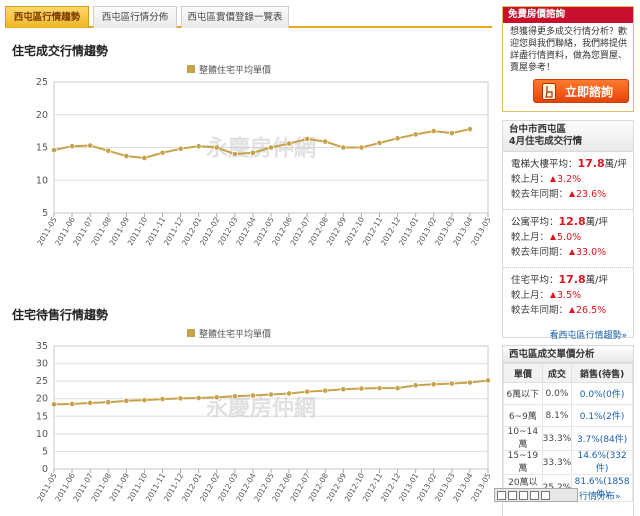  Describe the element at coordinates (544, 164) in the screenshot. I see `market-item-label: 電梯大樓平均：` at that location.